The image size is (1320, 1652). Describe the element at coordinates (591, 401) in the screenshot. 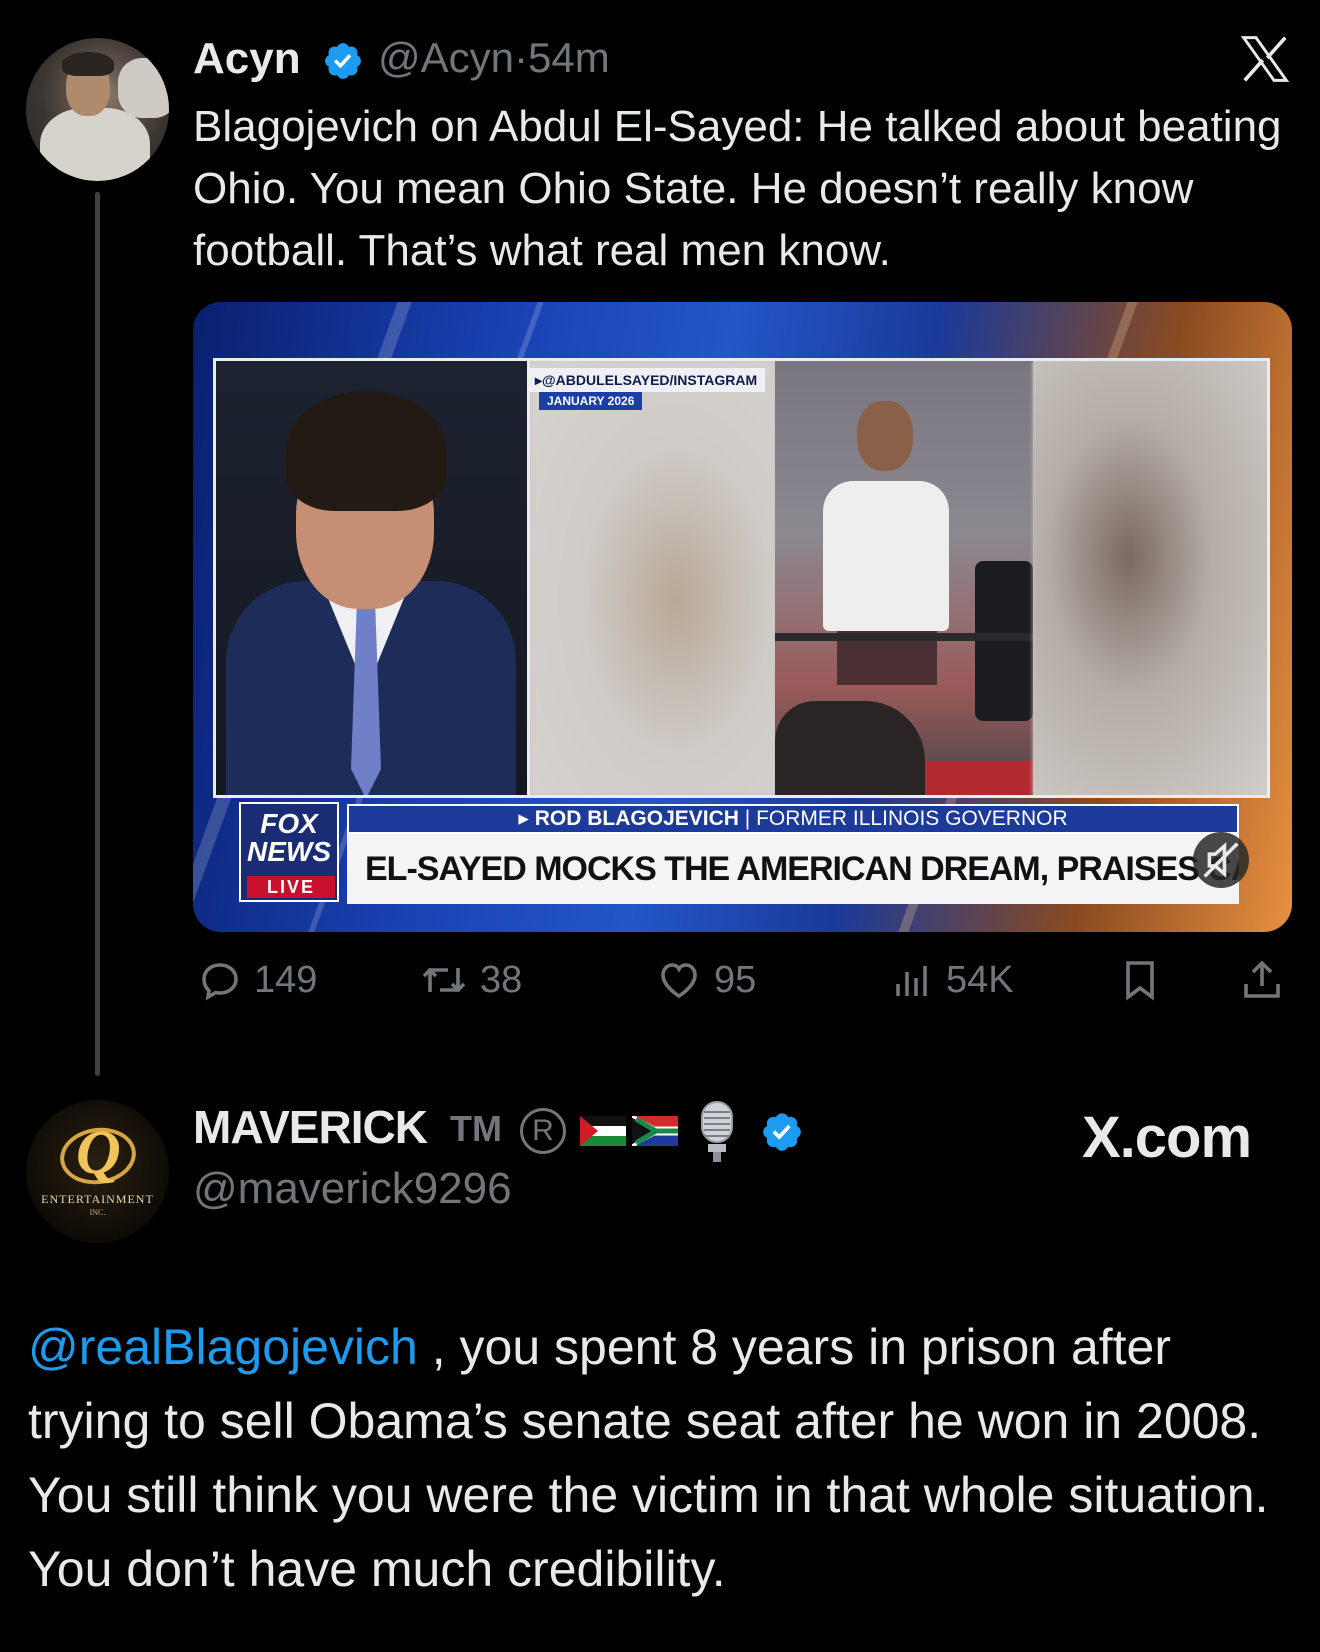

I see `source-date: JANUARY 2026` at that location.